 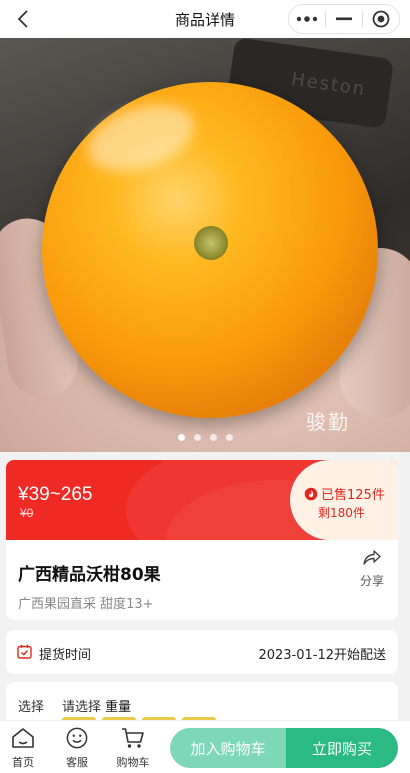 What do you see at coordinates (118, 707) in the screenshot?
I see `select-option-text: 重量` at bounding box center [118, 707].